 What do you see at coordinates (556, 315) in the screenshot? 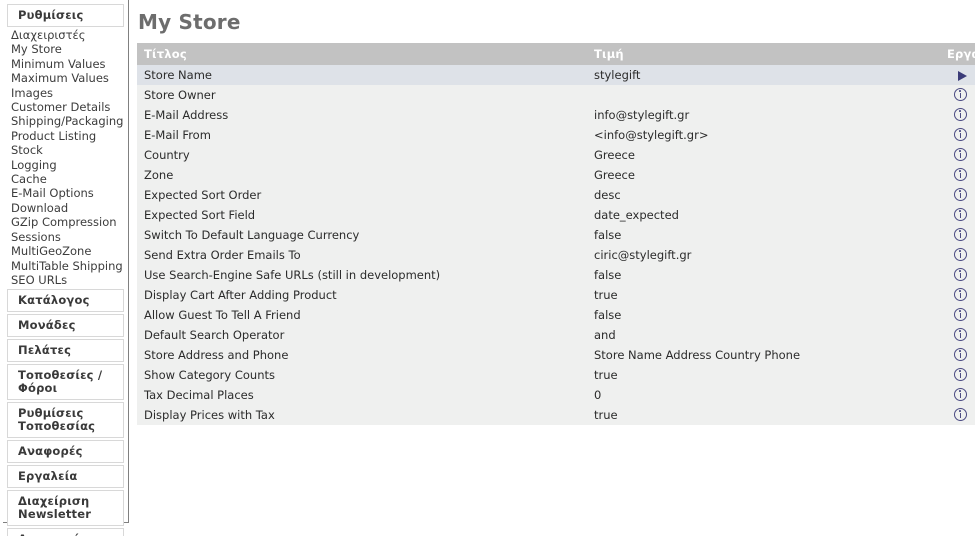
I see `table-row: Allow Guest To Tell A Friend false` at bounding box center [556, 315].